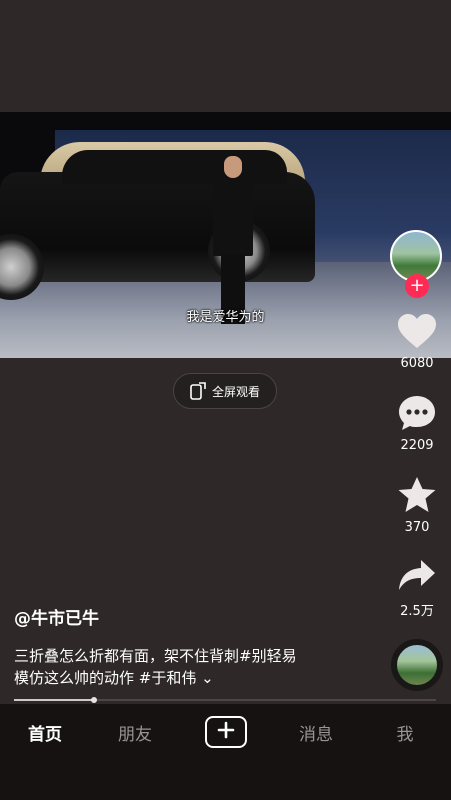 The width and height of the screenshot is (451, 800). What do you see at coordinates (225, 317) in the screenshot?
I see `video-subtitle: 我是爱华为的` at bounding box center [225, 317].